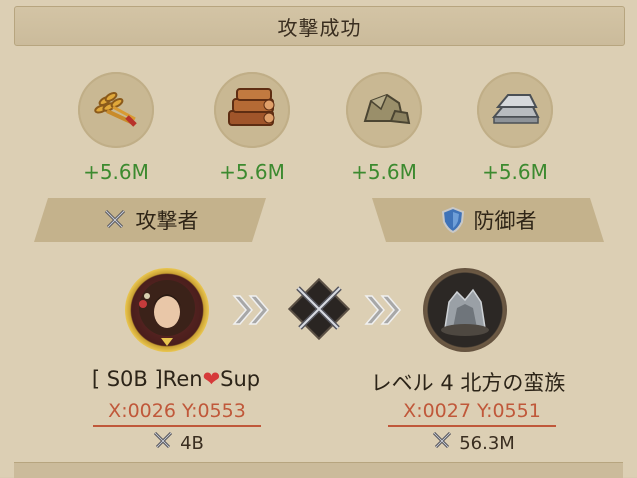 Image resolution: width=637 pixels, height=478 pixels. What do you see at coordinates (465, 310) in the screenshot?
I see `defender-avatar` at bounding box center [465, 310].